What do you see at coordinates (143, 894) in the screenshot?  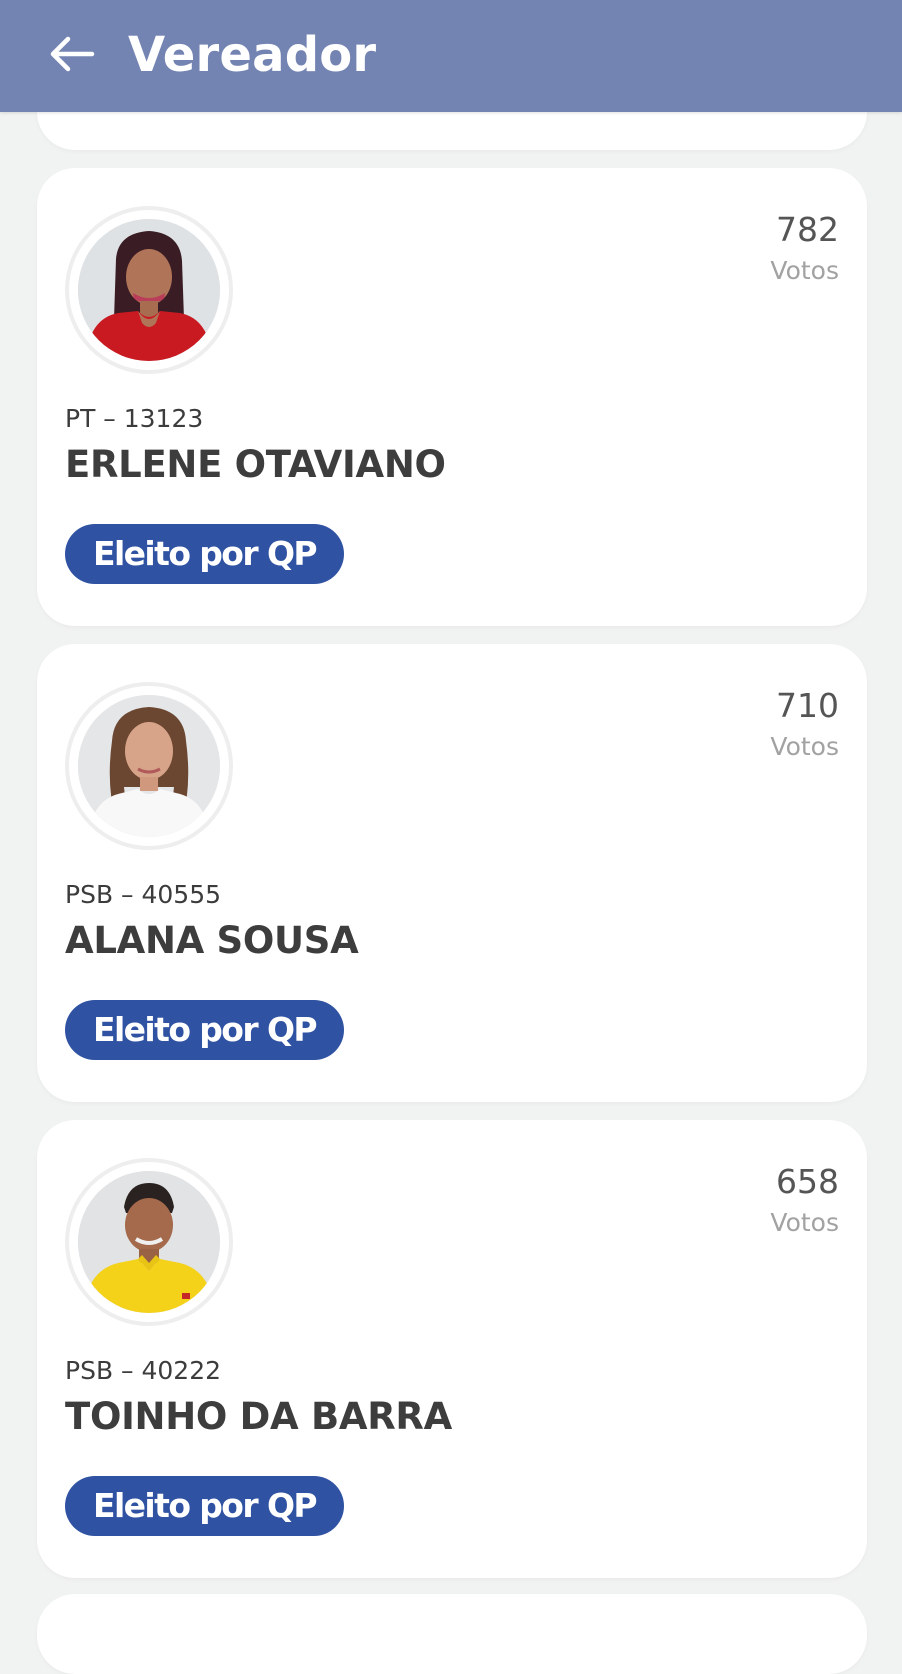 I see `party-number: PSB – 40555` at bounding box center [143, 894].